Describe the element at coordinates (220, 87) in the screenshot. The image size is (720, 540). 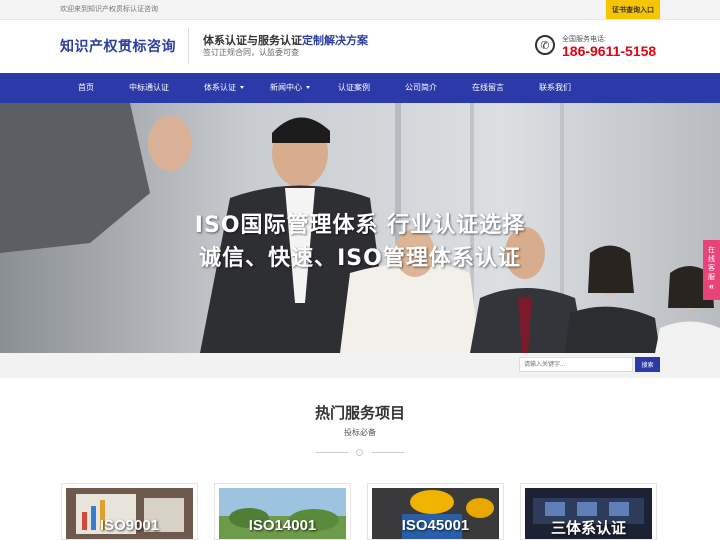
I see `nav-item-label: 体系认证` at that location.